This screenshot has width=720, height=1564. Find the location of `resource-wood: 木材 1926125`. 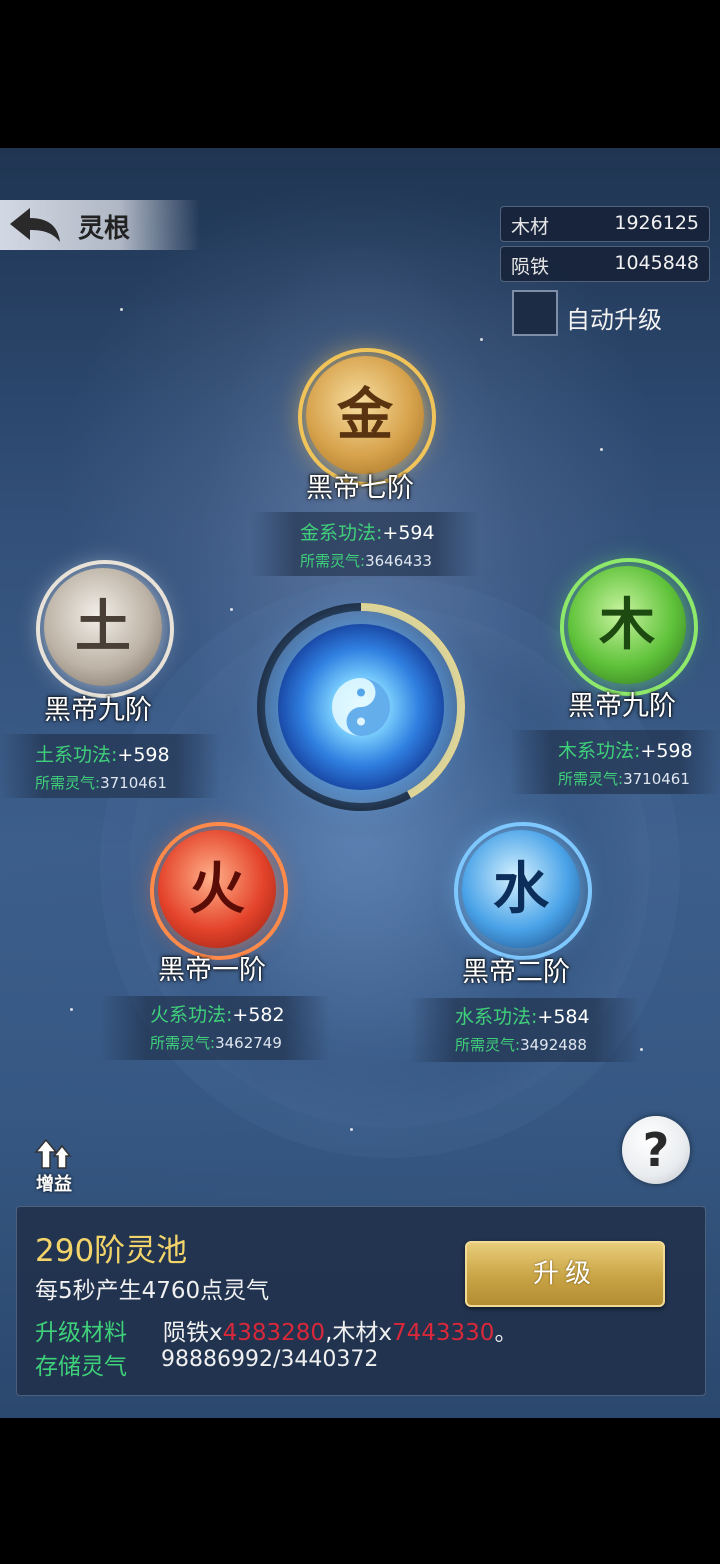

resource-wood: 木材 1926125 is located at coordinates (605, 224).